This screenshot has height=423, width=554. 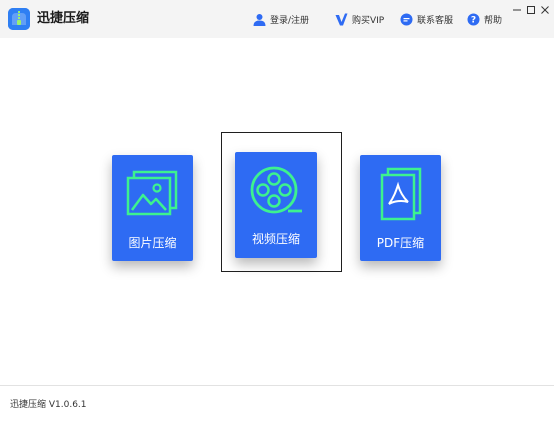 I want to click on contact-service-label: 联系客服, so click(x=435, y=20).